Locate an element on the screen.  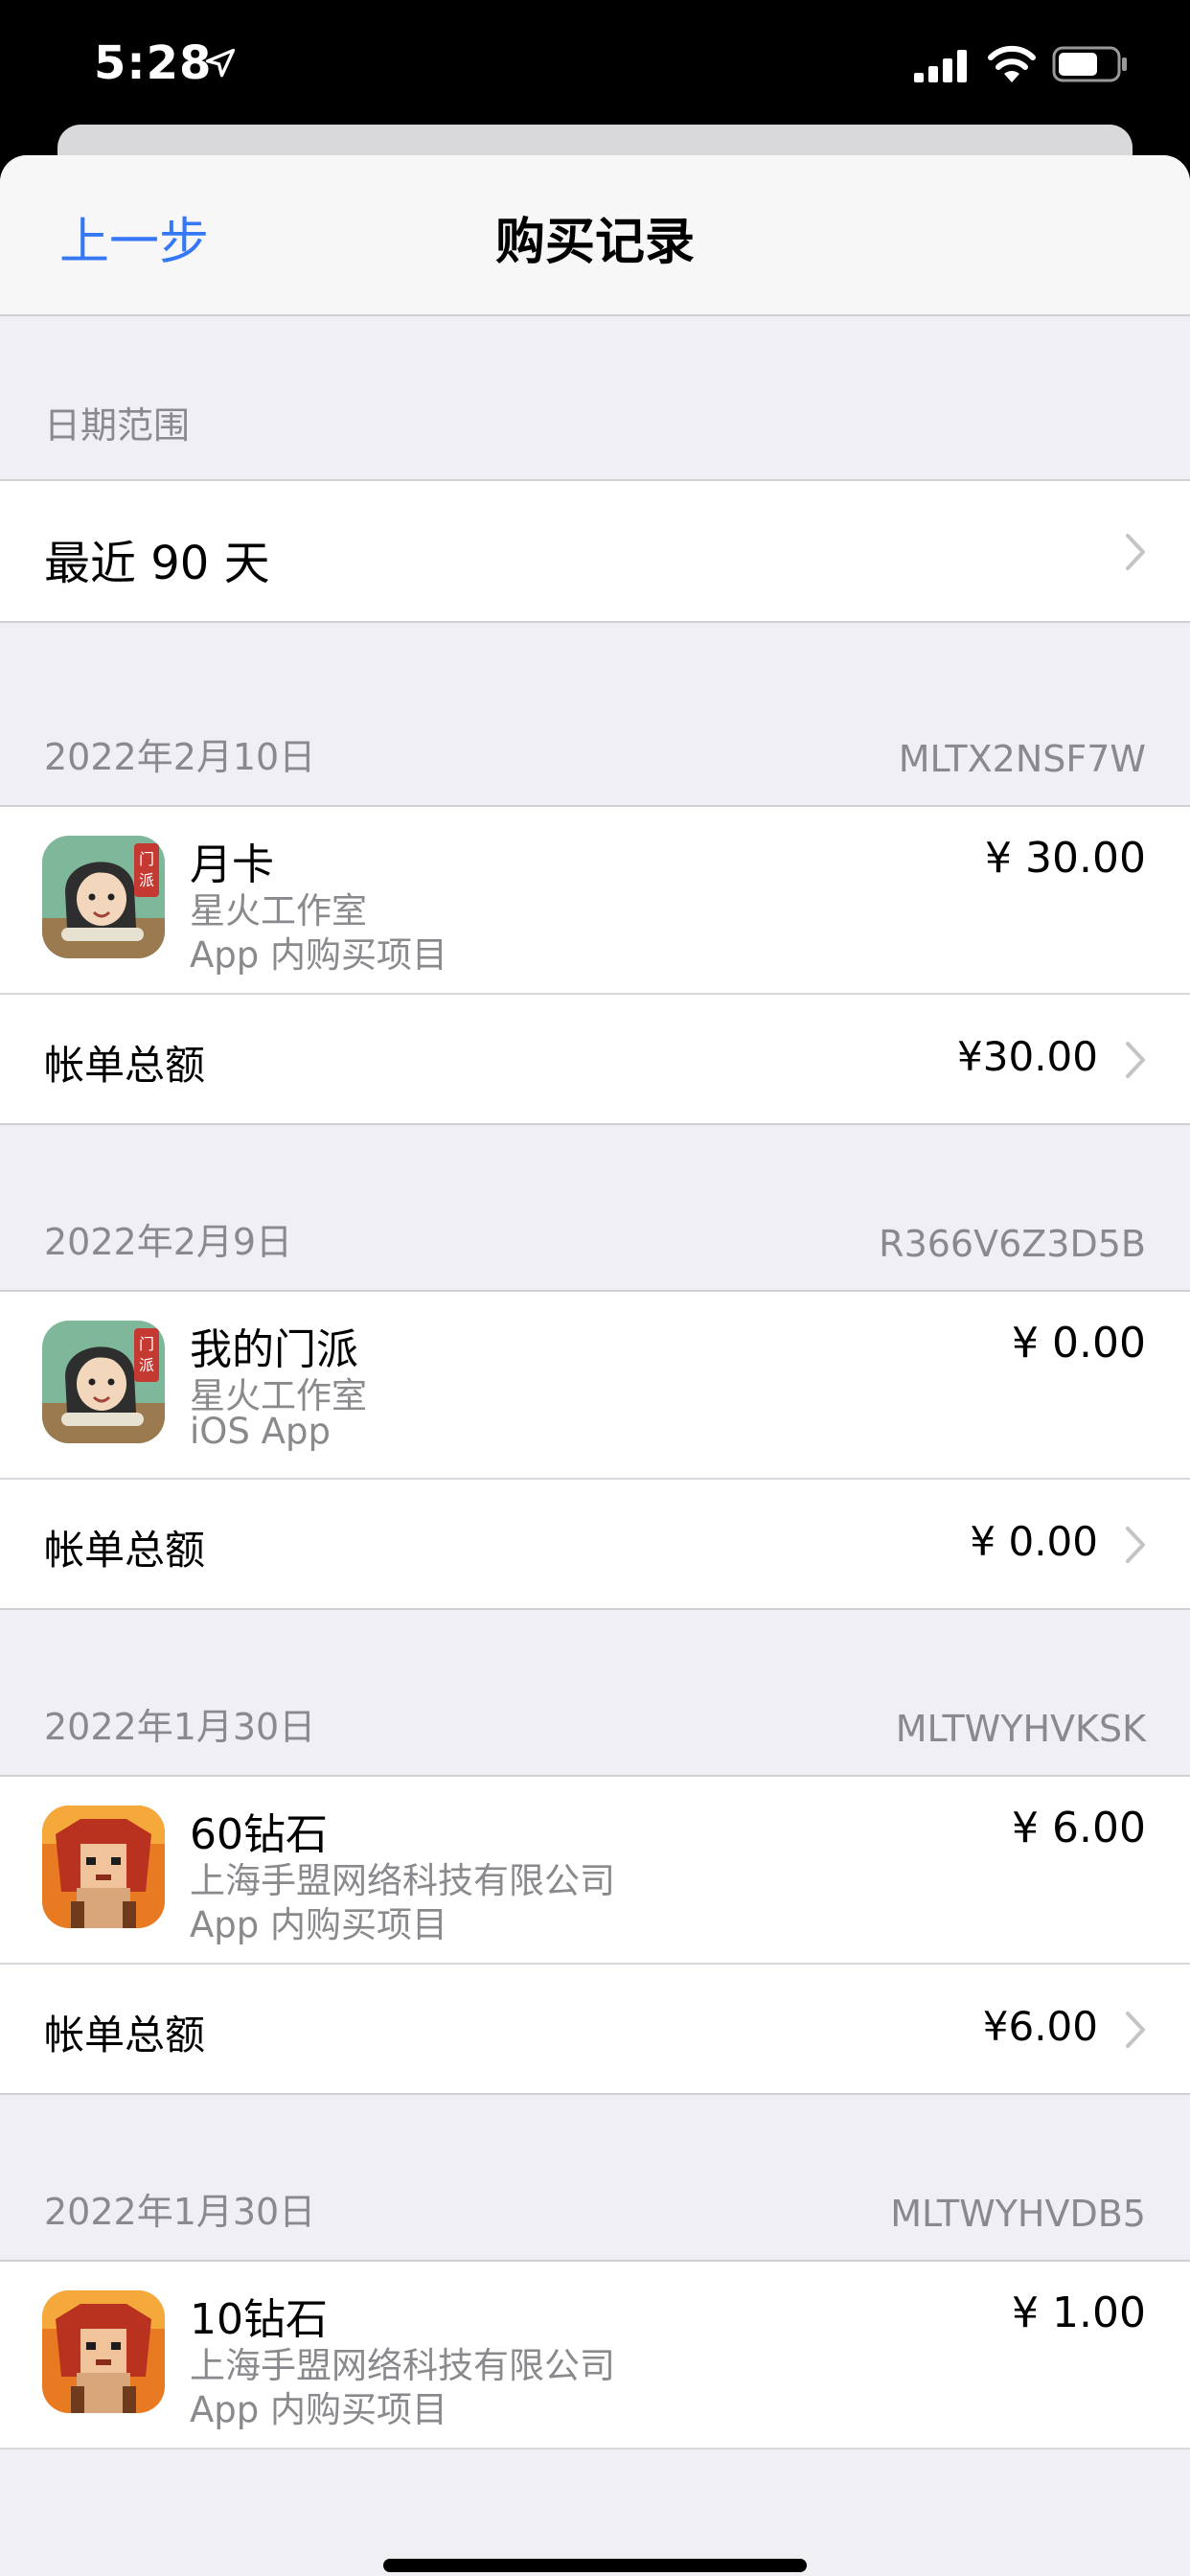
date-range-row: 最近 90 天 is located at coordinates (595, 551).